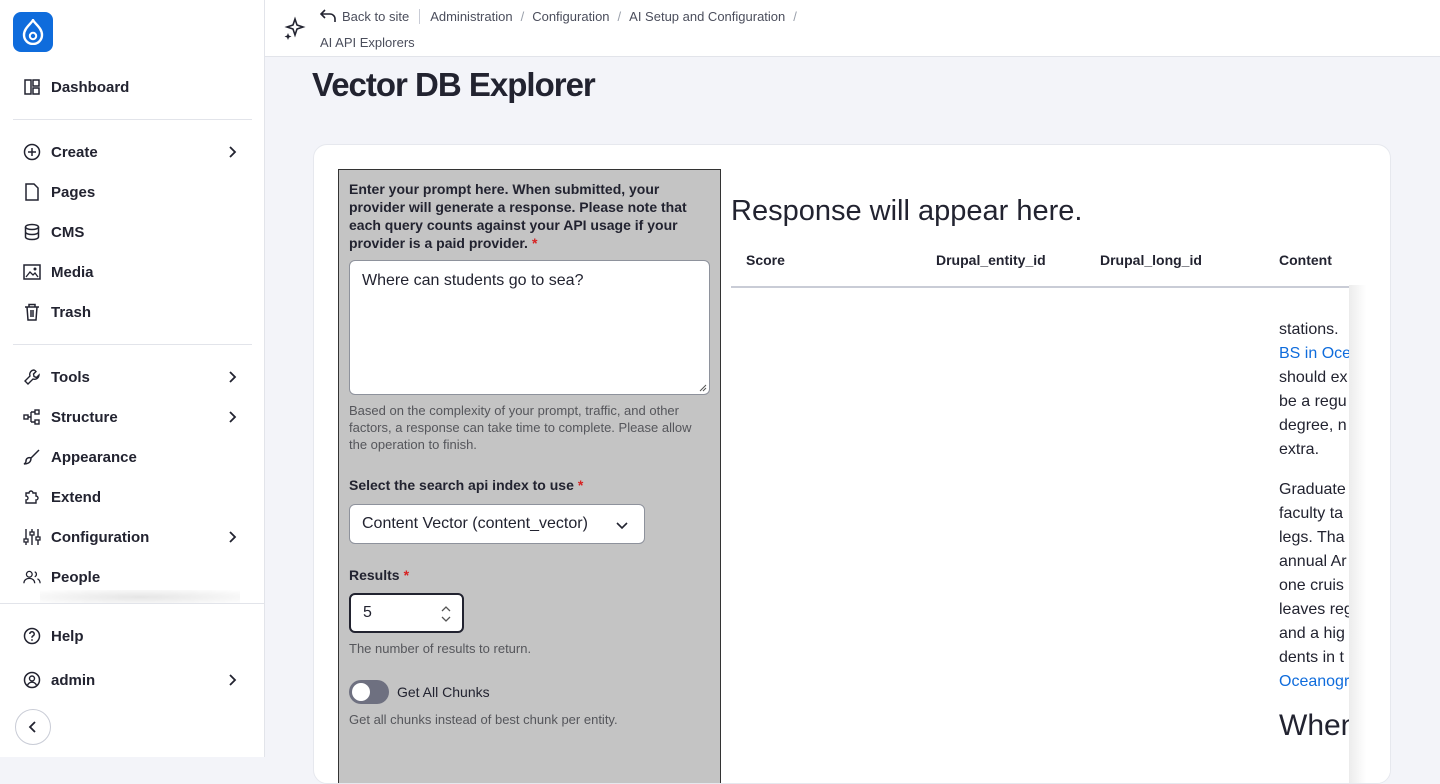 This screenshot has width=1440, height=784. What do you see at coordinates (1314, 682) in the screenshot?
I see `content-link: Oceanogr` at bounding box center [1314, 682].